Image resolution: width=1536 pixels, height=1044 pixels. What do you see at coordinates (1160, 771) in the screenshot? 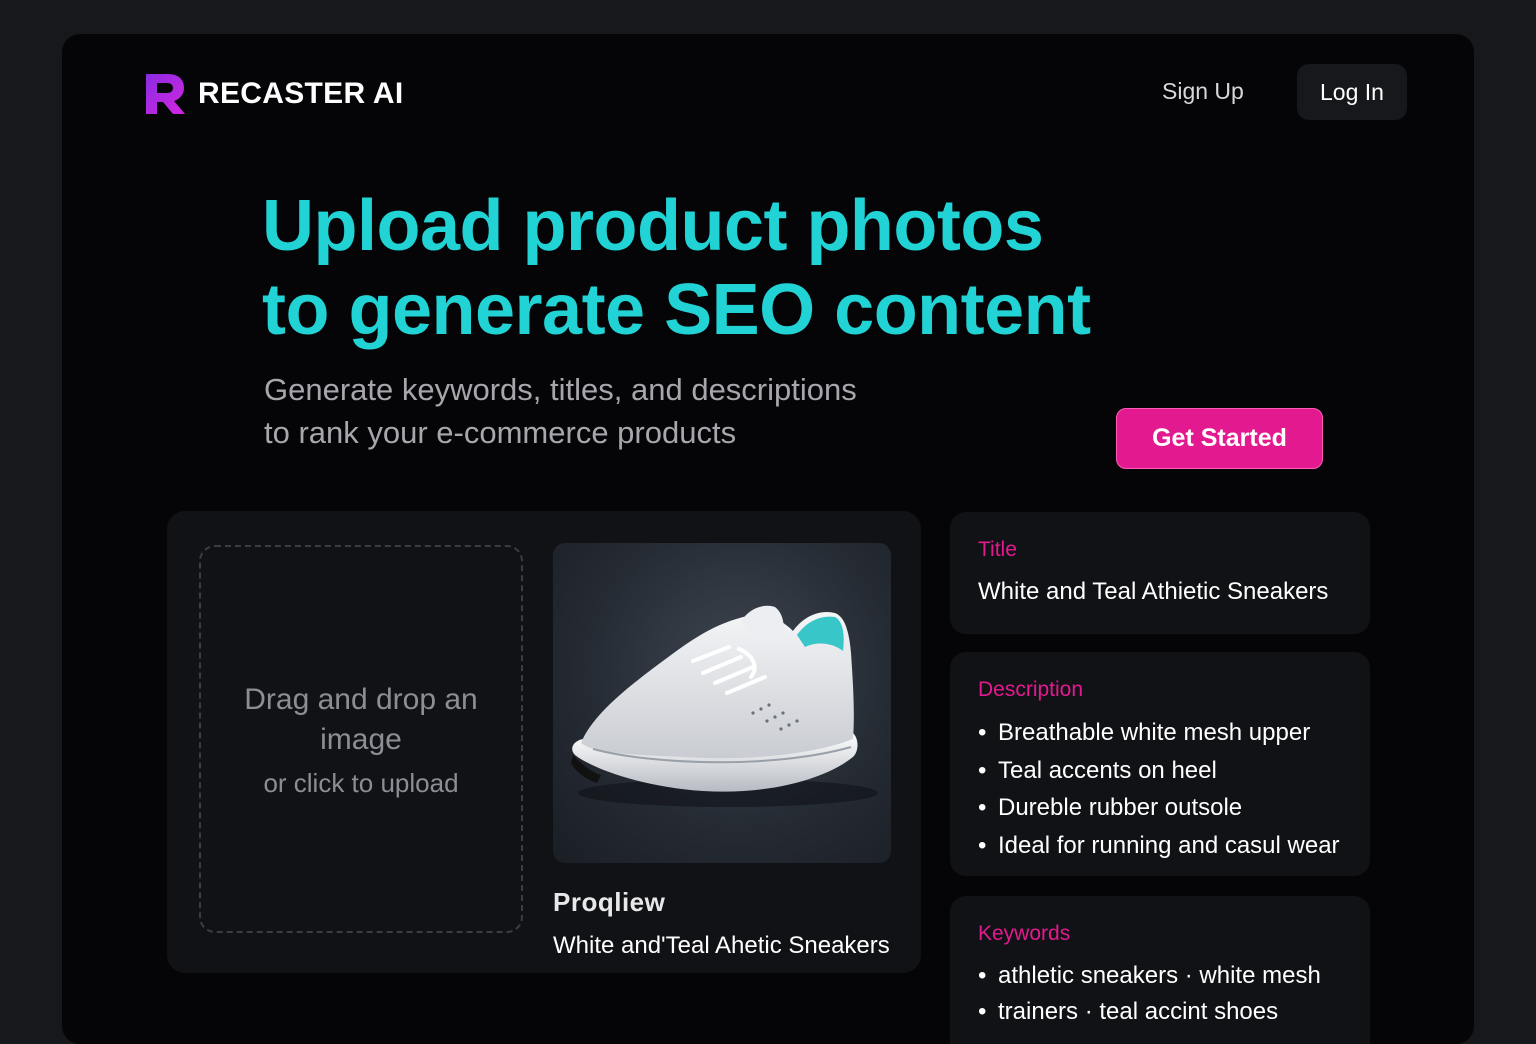
I see `list-item: Teal accents on heel` at bounding box center [1160, 771].